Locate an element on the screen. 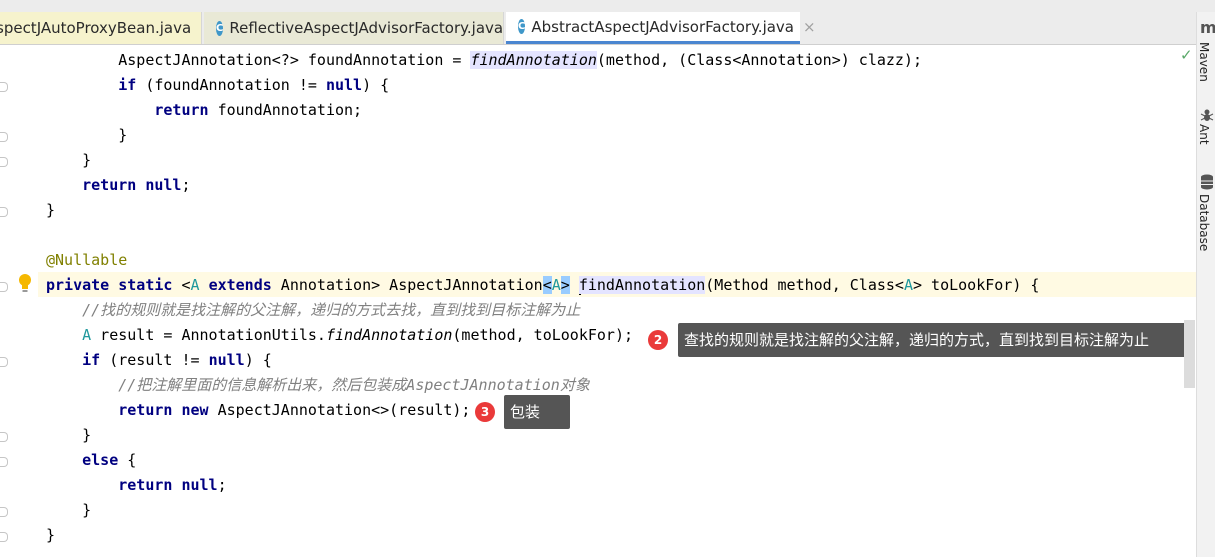 The height and width of the screenshot is (557, 1215). tab-reflective-aspectj-advisor-factory: C ReflectiveAspectJAdvisorFactory.java × is located at coordinates (364, 28).